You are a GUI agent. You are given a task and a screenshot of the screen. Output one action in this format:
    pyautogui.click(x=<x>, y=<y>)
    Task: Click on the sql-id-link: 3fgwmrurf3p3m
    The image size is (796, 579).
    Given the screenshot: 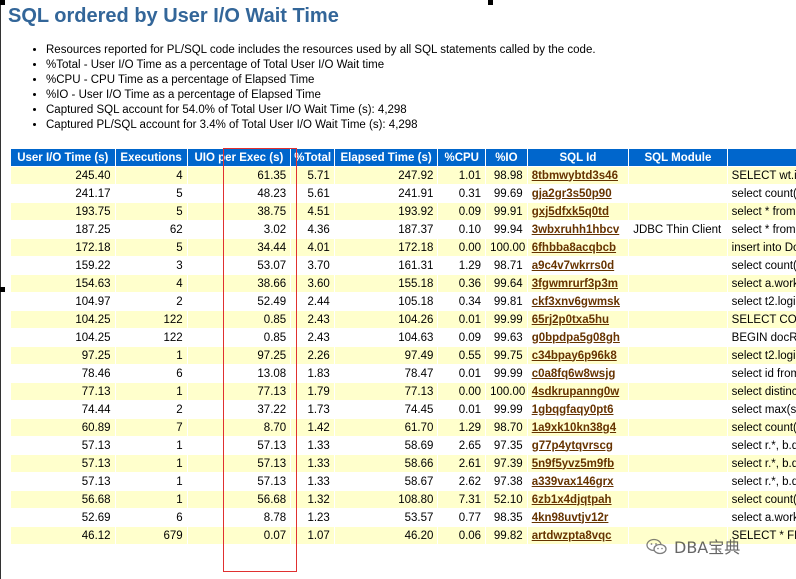 What is the action you would take?
    pyautogui.click(x=575, y=284)
    